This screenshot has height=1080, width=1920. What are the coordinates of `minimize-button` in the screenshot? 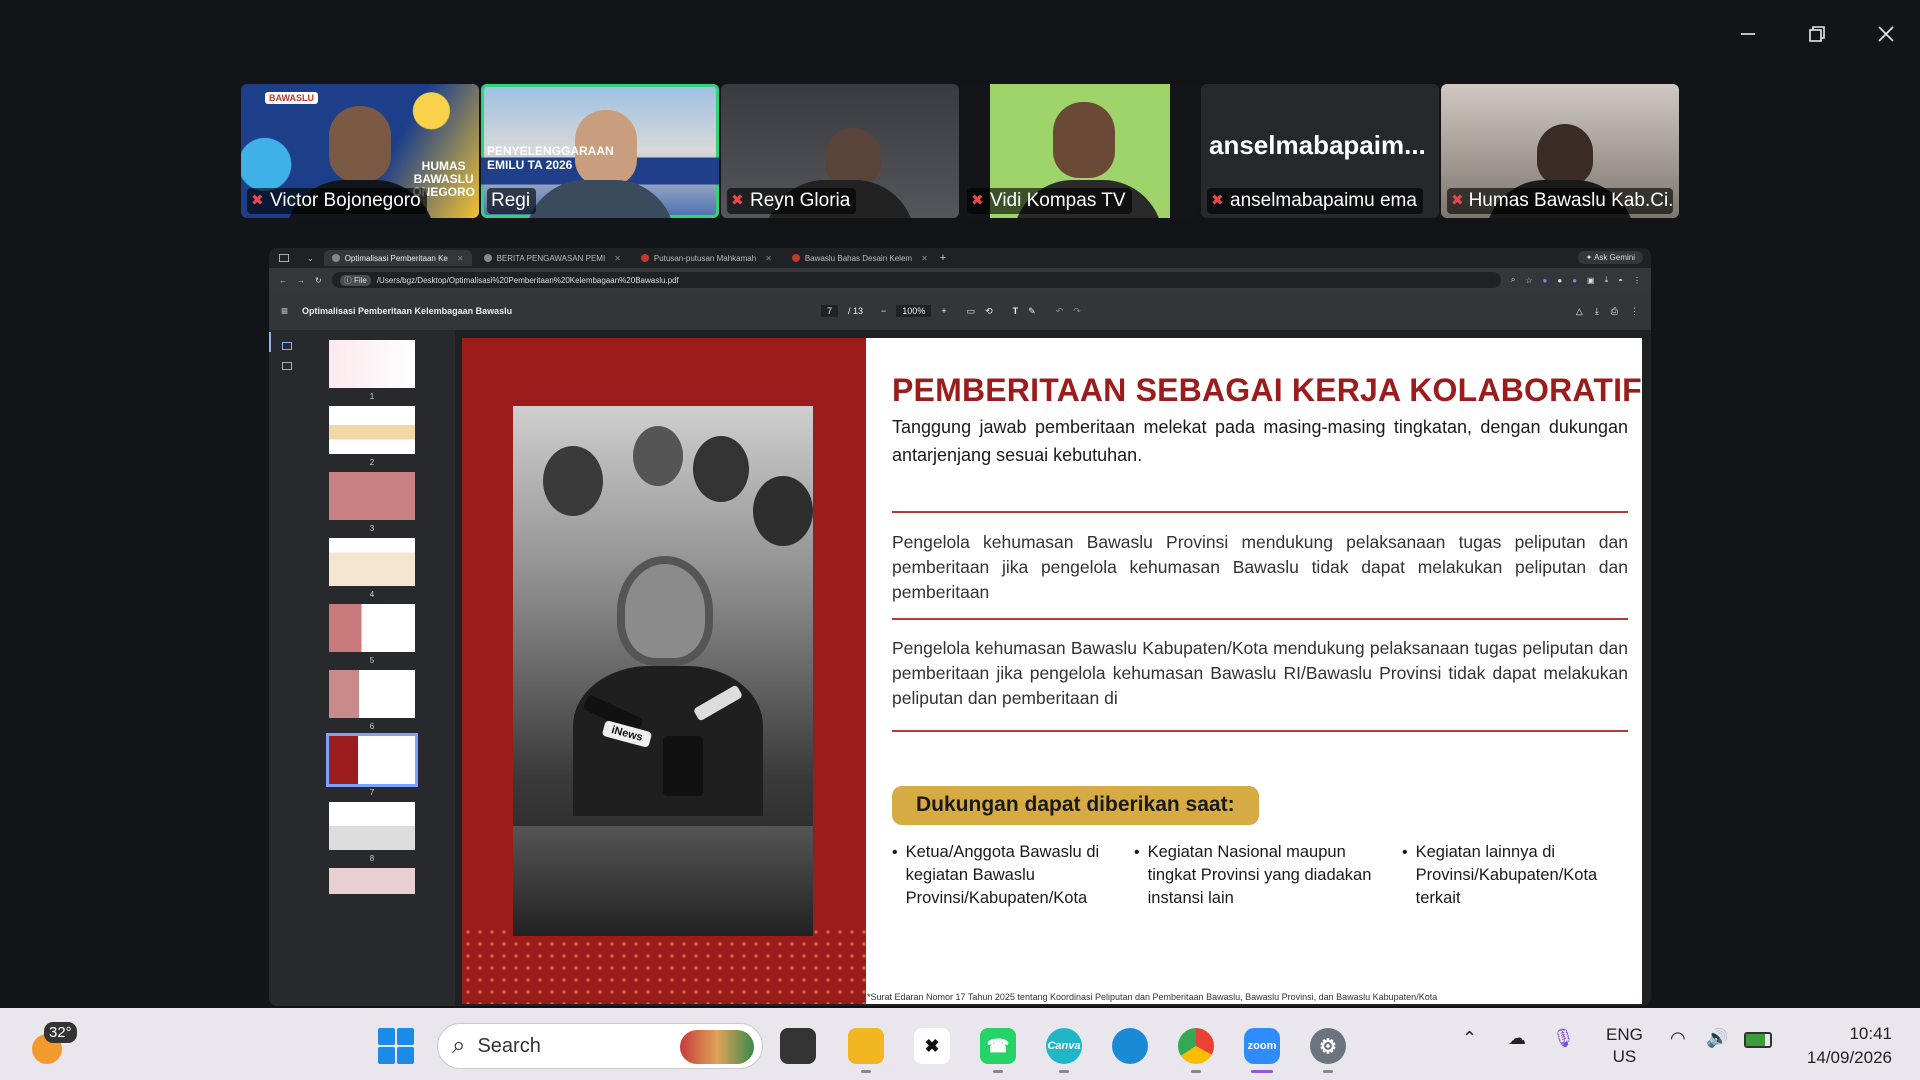 It's located at (1748, 34).